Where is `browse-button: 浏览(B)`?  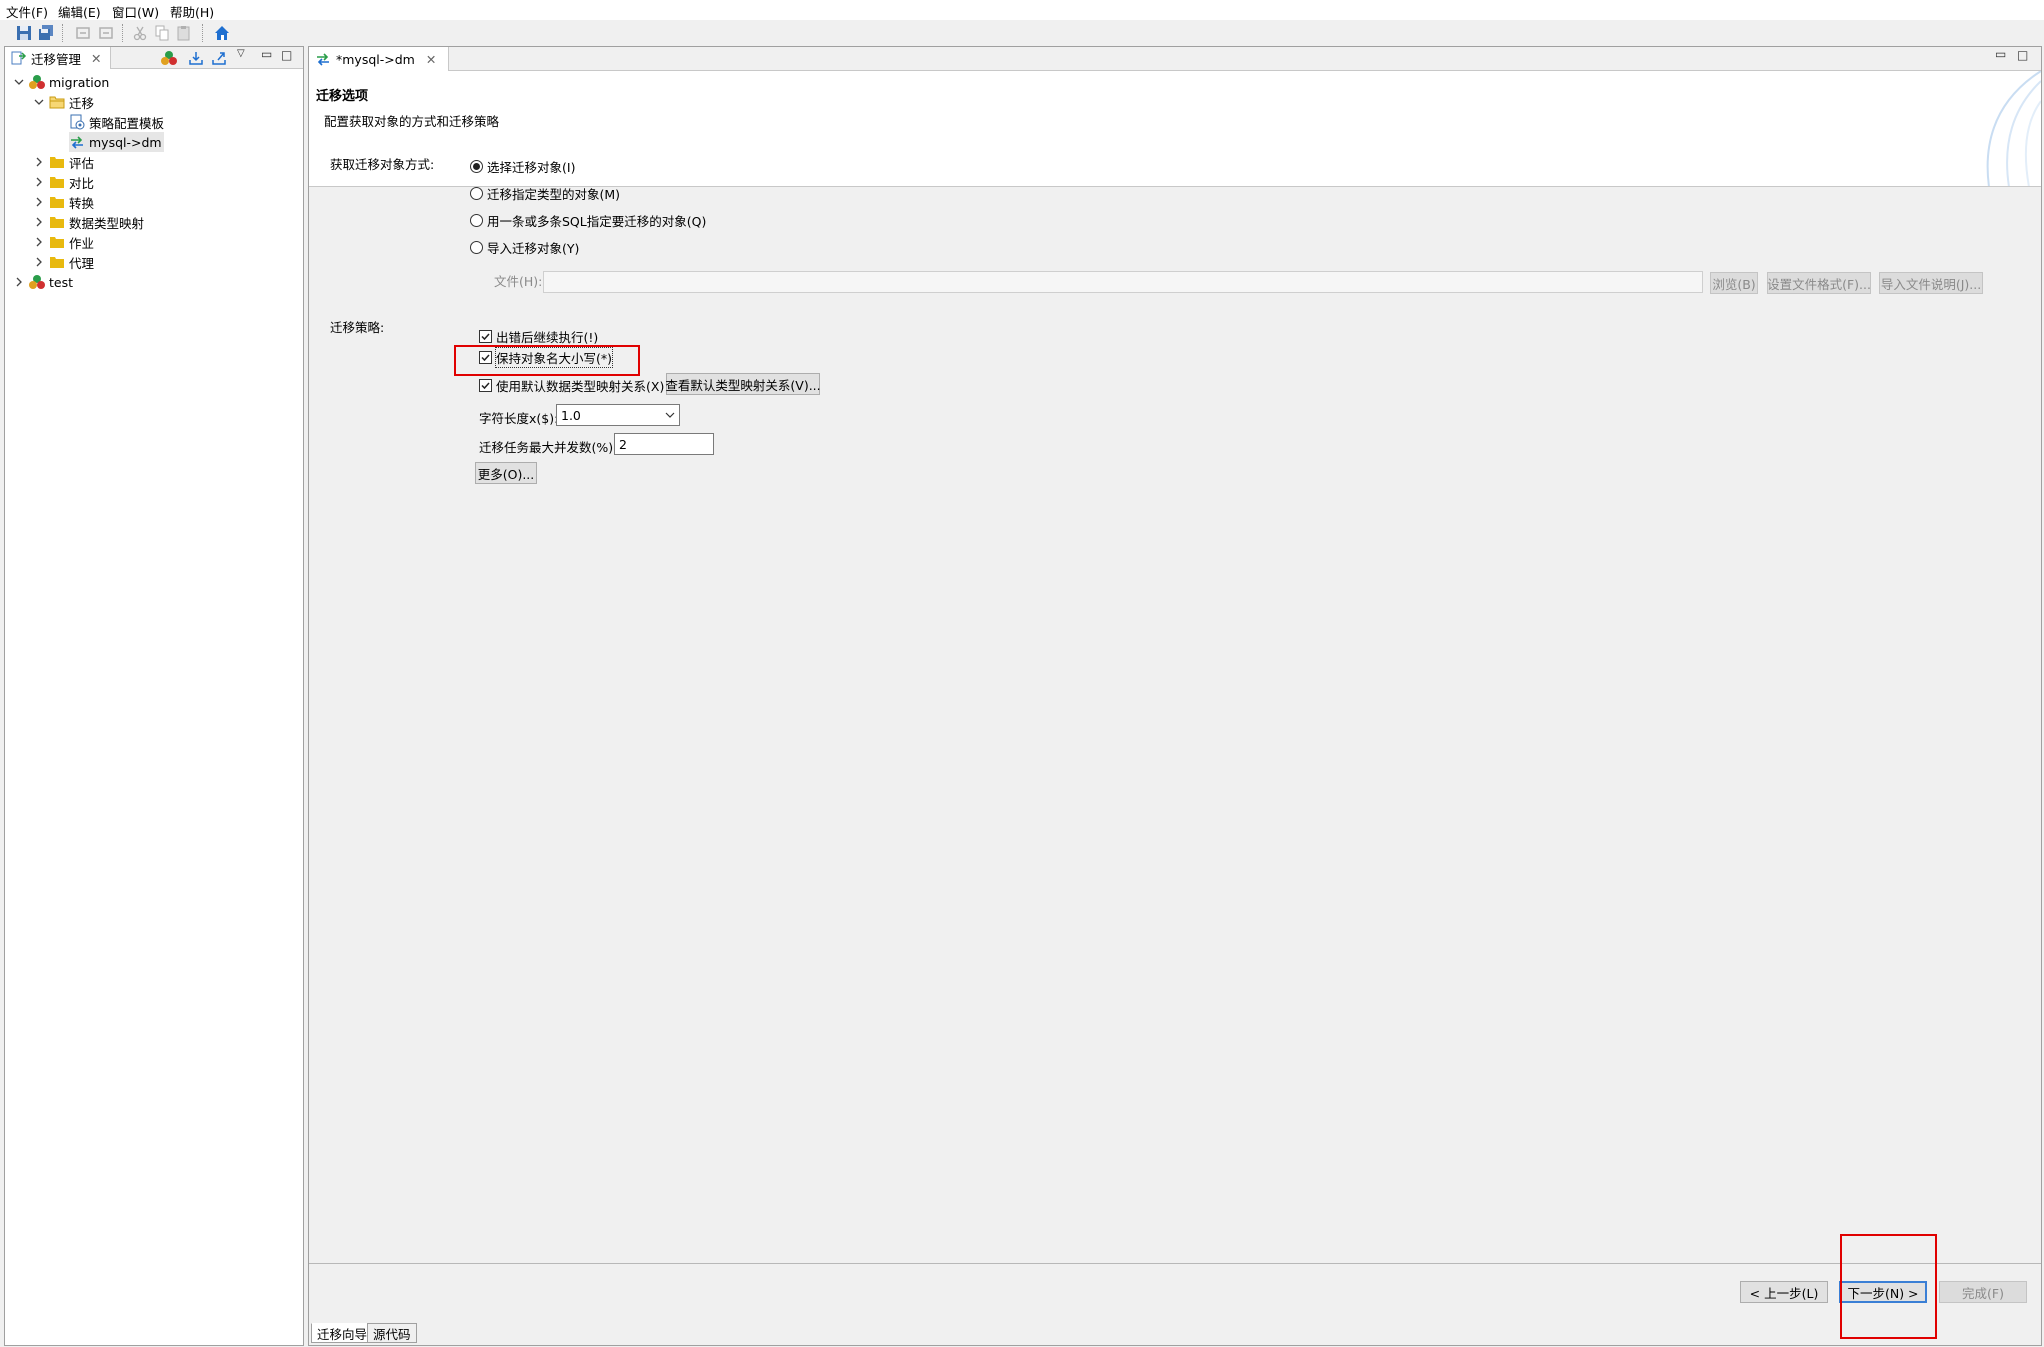
browse-button: 浏览(B) is located at coordinates (1734, 283).